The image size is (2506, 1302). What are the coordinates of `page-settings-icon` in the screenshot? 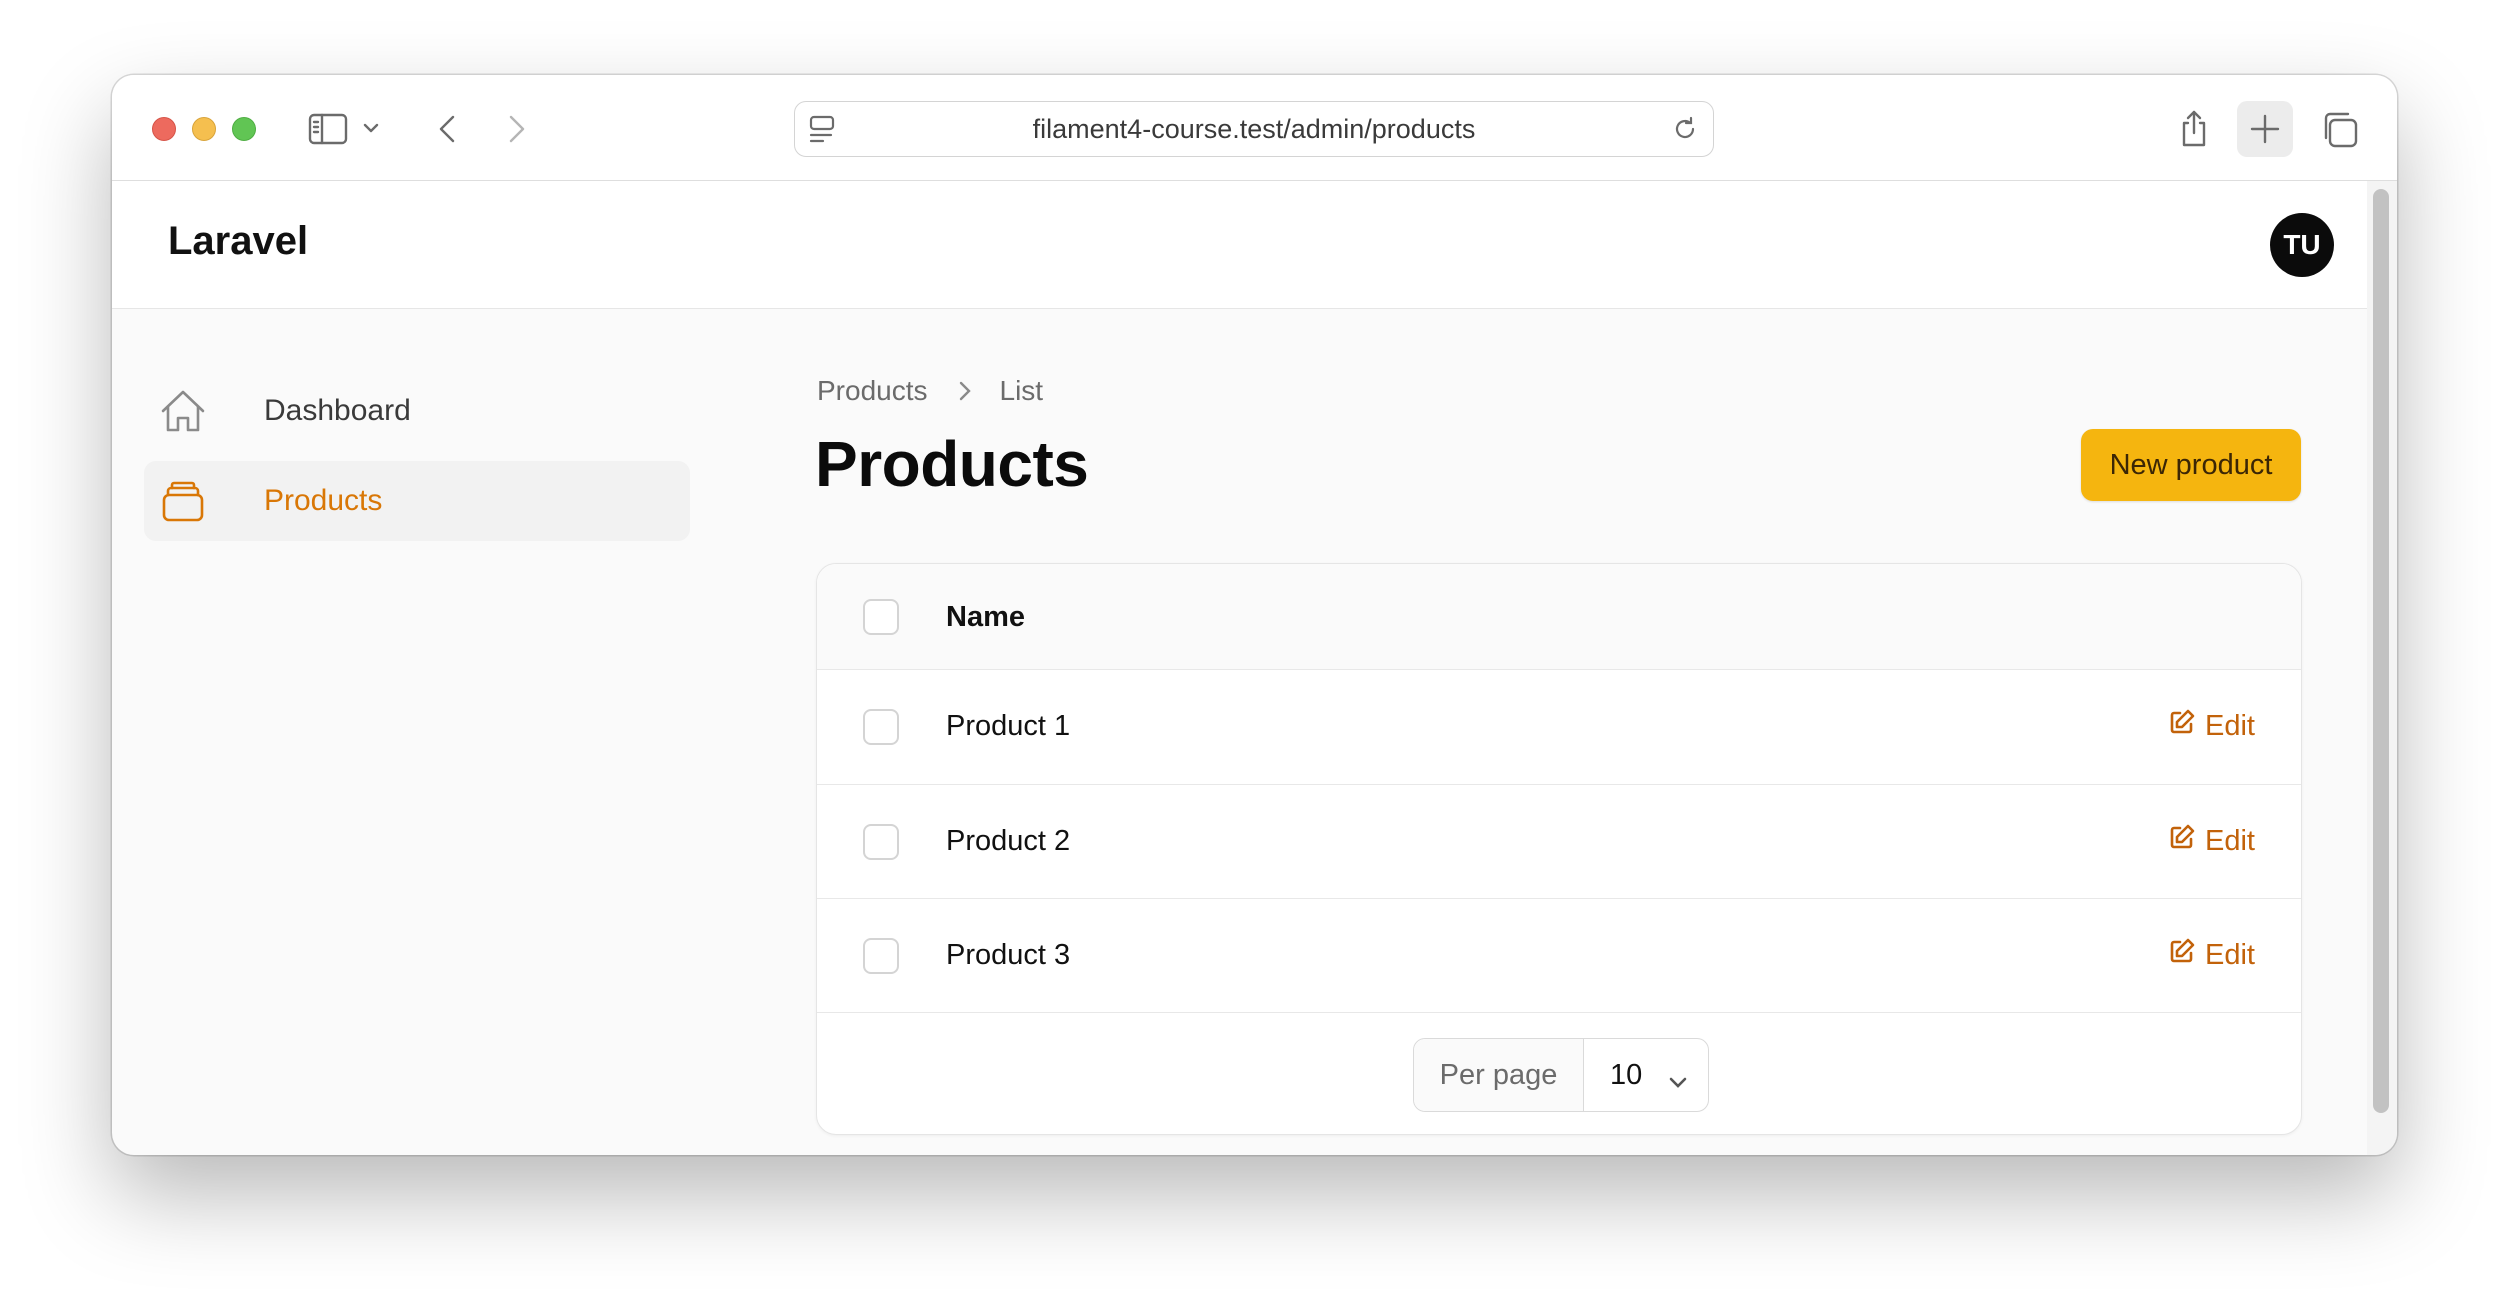 It's located at (822, 131).